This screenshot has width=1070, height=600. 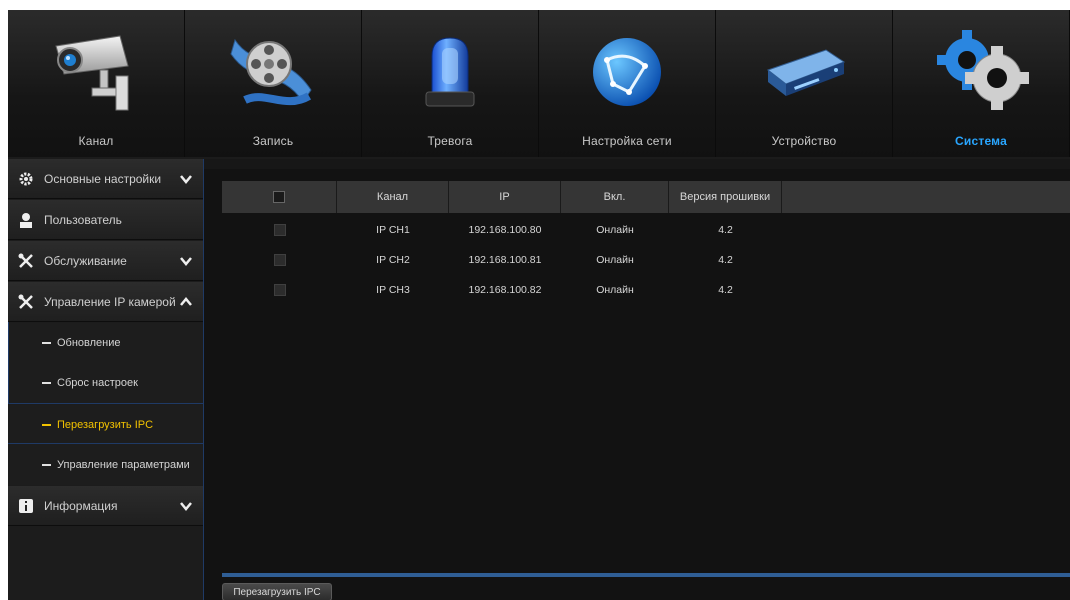 What do you see at coordinates (26, 506) in the screenshot?
I see `info-icon` at bounding box center [26, 506].